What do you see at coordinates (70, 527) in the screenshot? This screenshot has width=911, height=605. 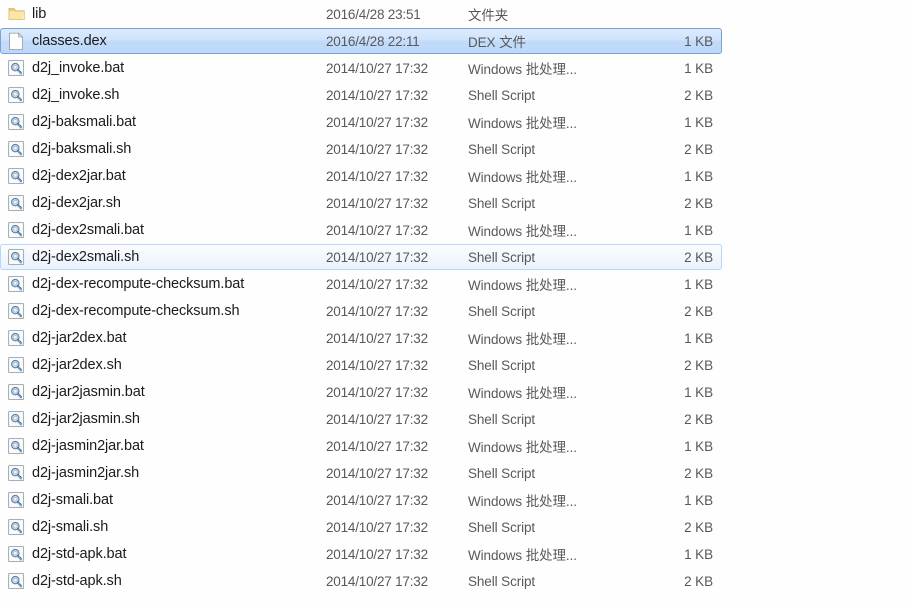 I see `file-name: d2j-smali.sh` at bounding box center [70, 527].